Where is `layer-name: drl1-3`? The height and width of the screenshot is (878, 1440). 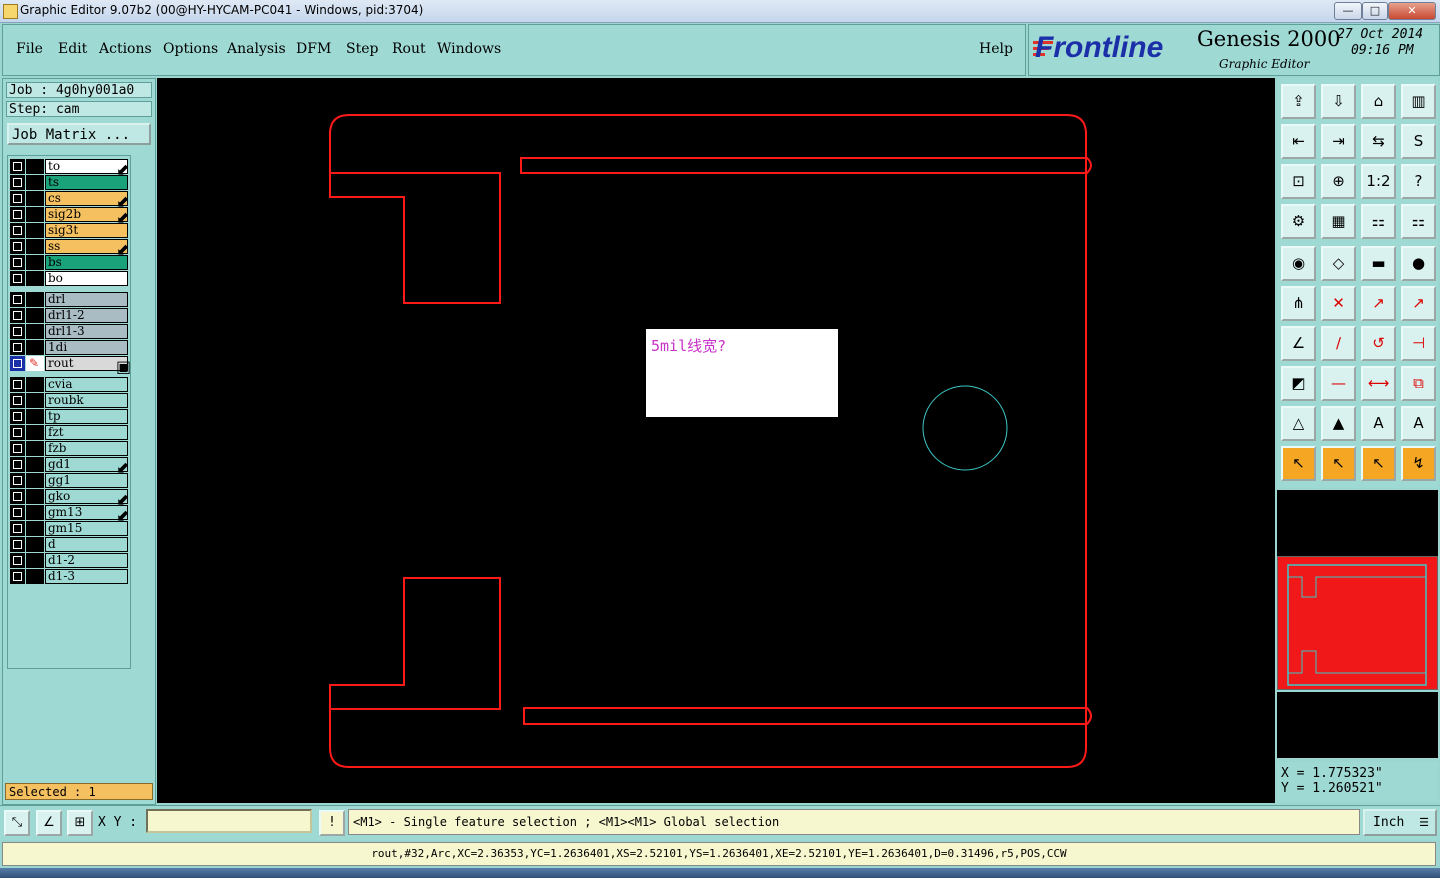 layer-name: drl1-3 is located at coordinates (86, 331).